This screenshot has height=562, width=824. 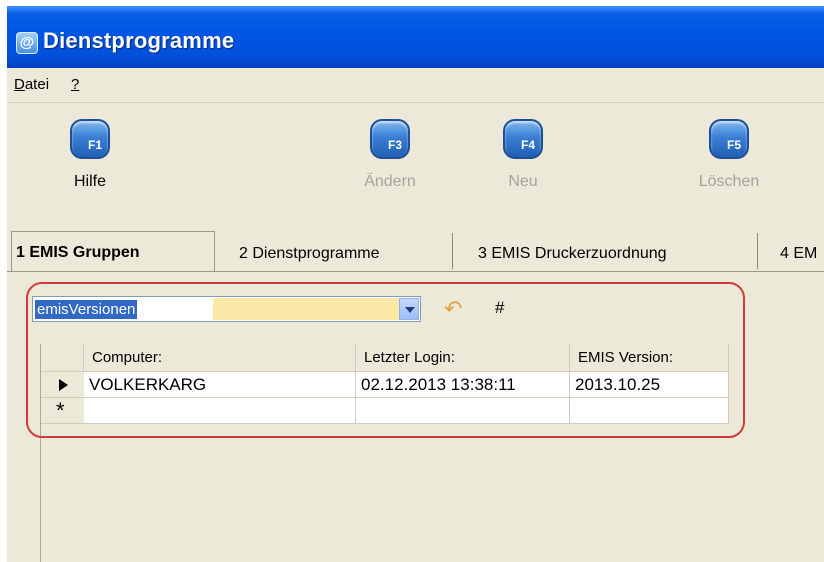 What do you see at coordinates (572, 253) in the screenshot?
I see `tab-emis-druckerzuordnung-label: 3 EMIS Druckerzuordnung` at bounding box center [572, 253].